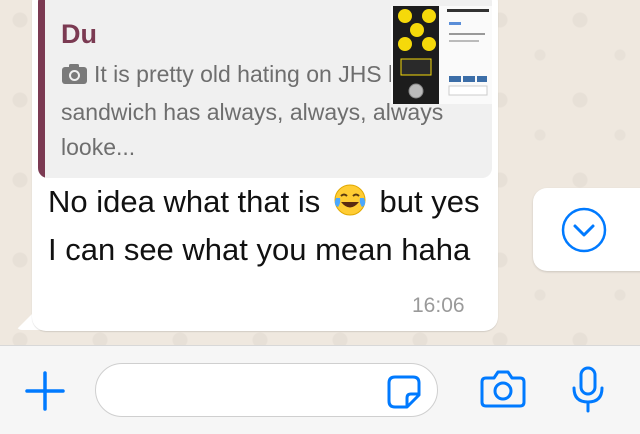 This screenshot has height=434, width=640. I want to click on scroll-to-bottom-button, so click(586, 229).